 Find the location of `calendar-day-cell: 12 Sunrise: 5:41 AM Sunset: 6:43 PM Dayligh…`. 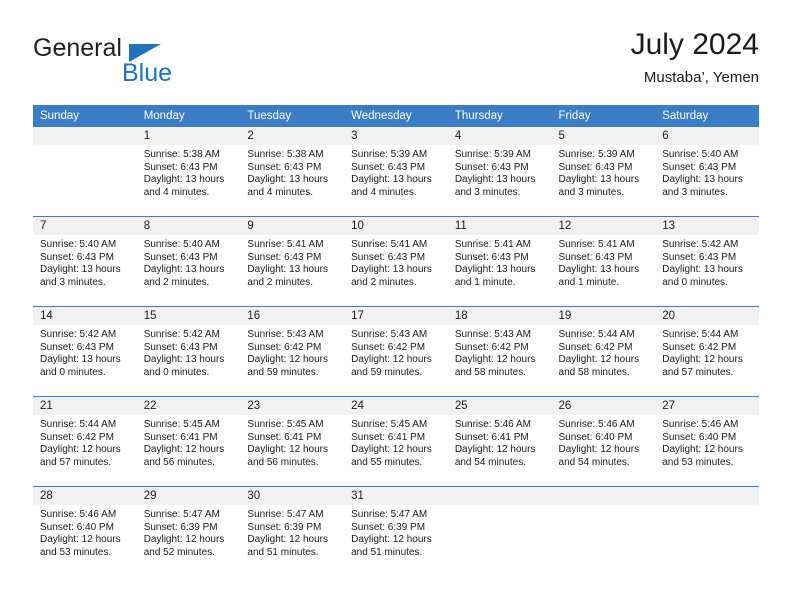

calendar-day-cell: 12 Sunrise: 5:41 AM Sunset: 6:43 PM Dayligh… is located at coordinates (603, 261).